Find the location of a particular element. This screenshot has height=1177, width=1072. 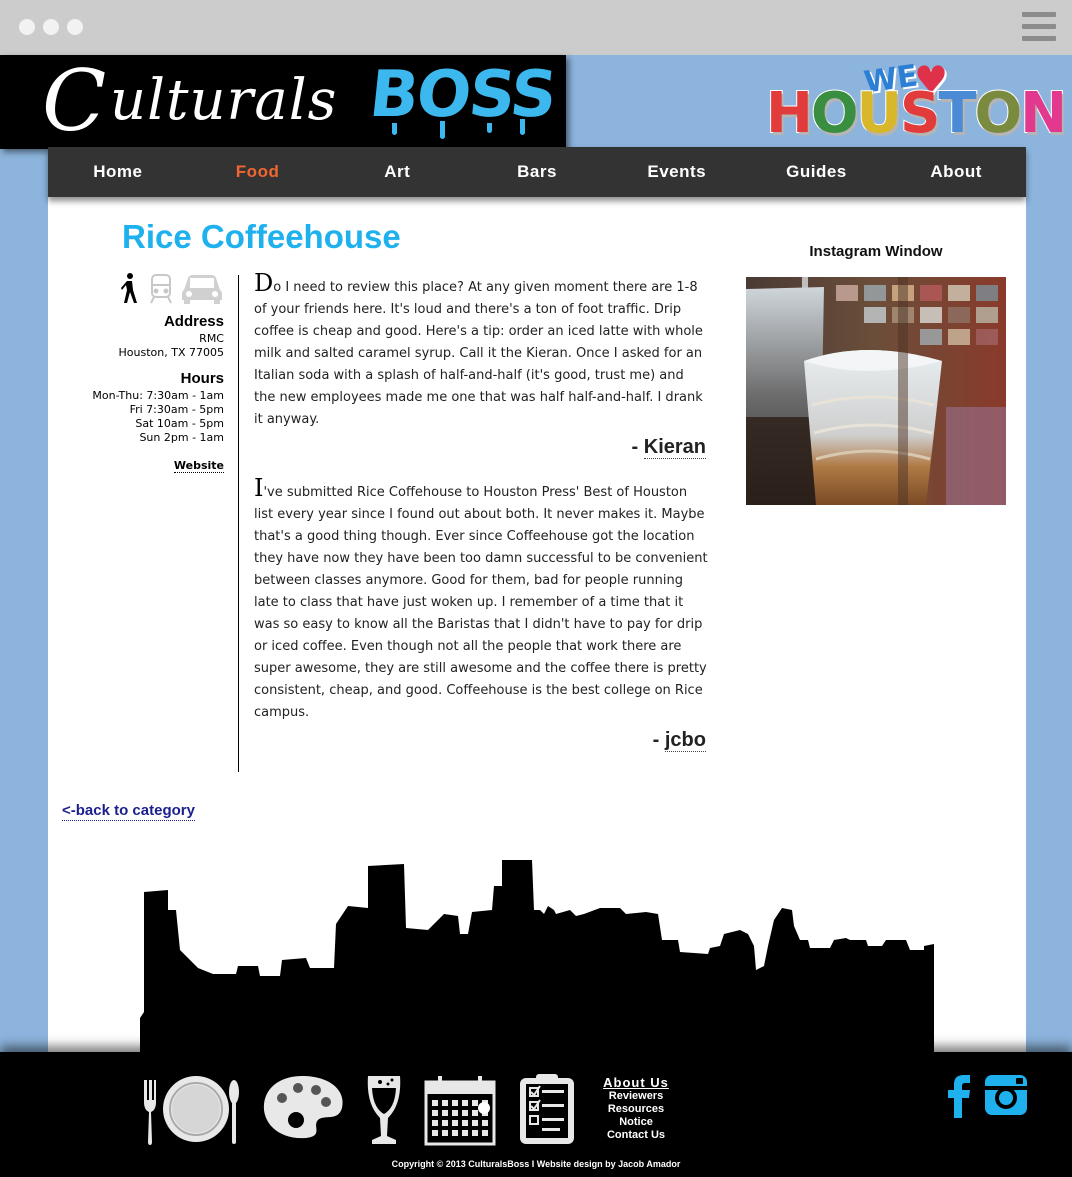

review-signature: - jcbo is located at coordinates (679, 740).